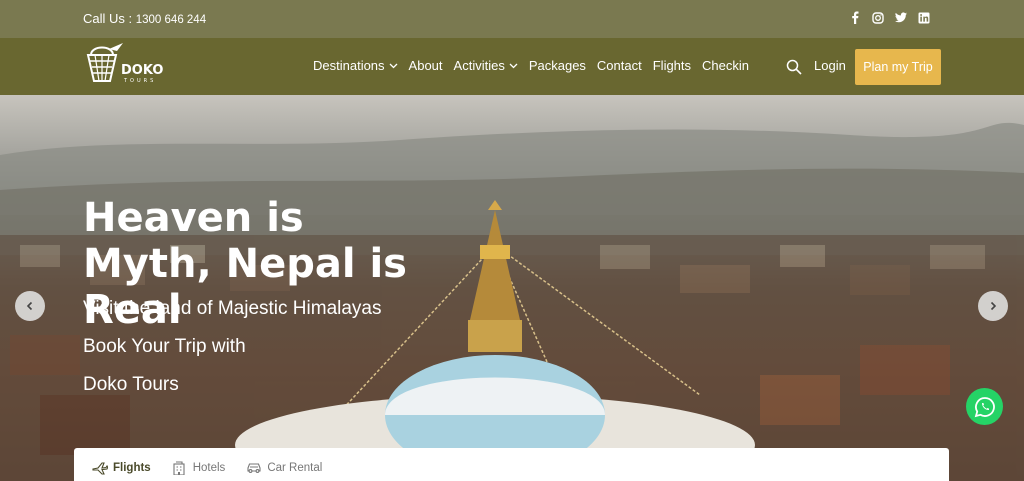 The width and height of the screenshot is (1024, 481). What do you see at coordinates (830, 65) in the screenshot?
I see `login-link: Login` at bounding box center [830, 65].